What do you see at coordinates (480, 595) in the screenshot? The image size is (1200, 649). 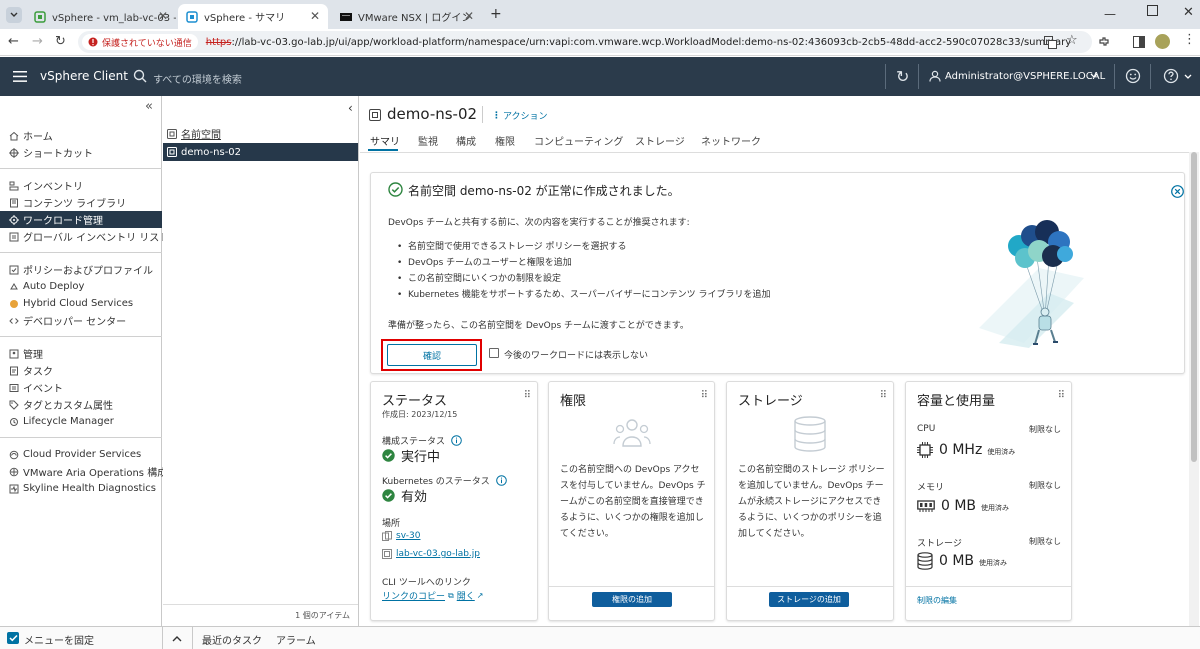 I see `external-link-icon: ↗` at bounding box center [480, 595].